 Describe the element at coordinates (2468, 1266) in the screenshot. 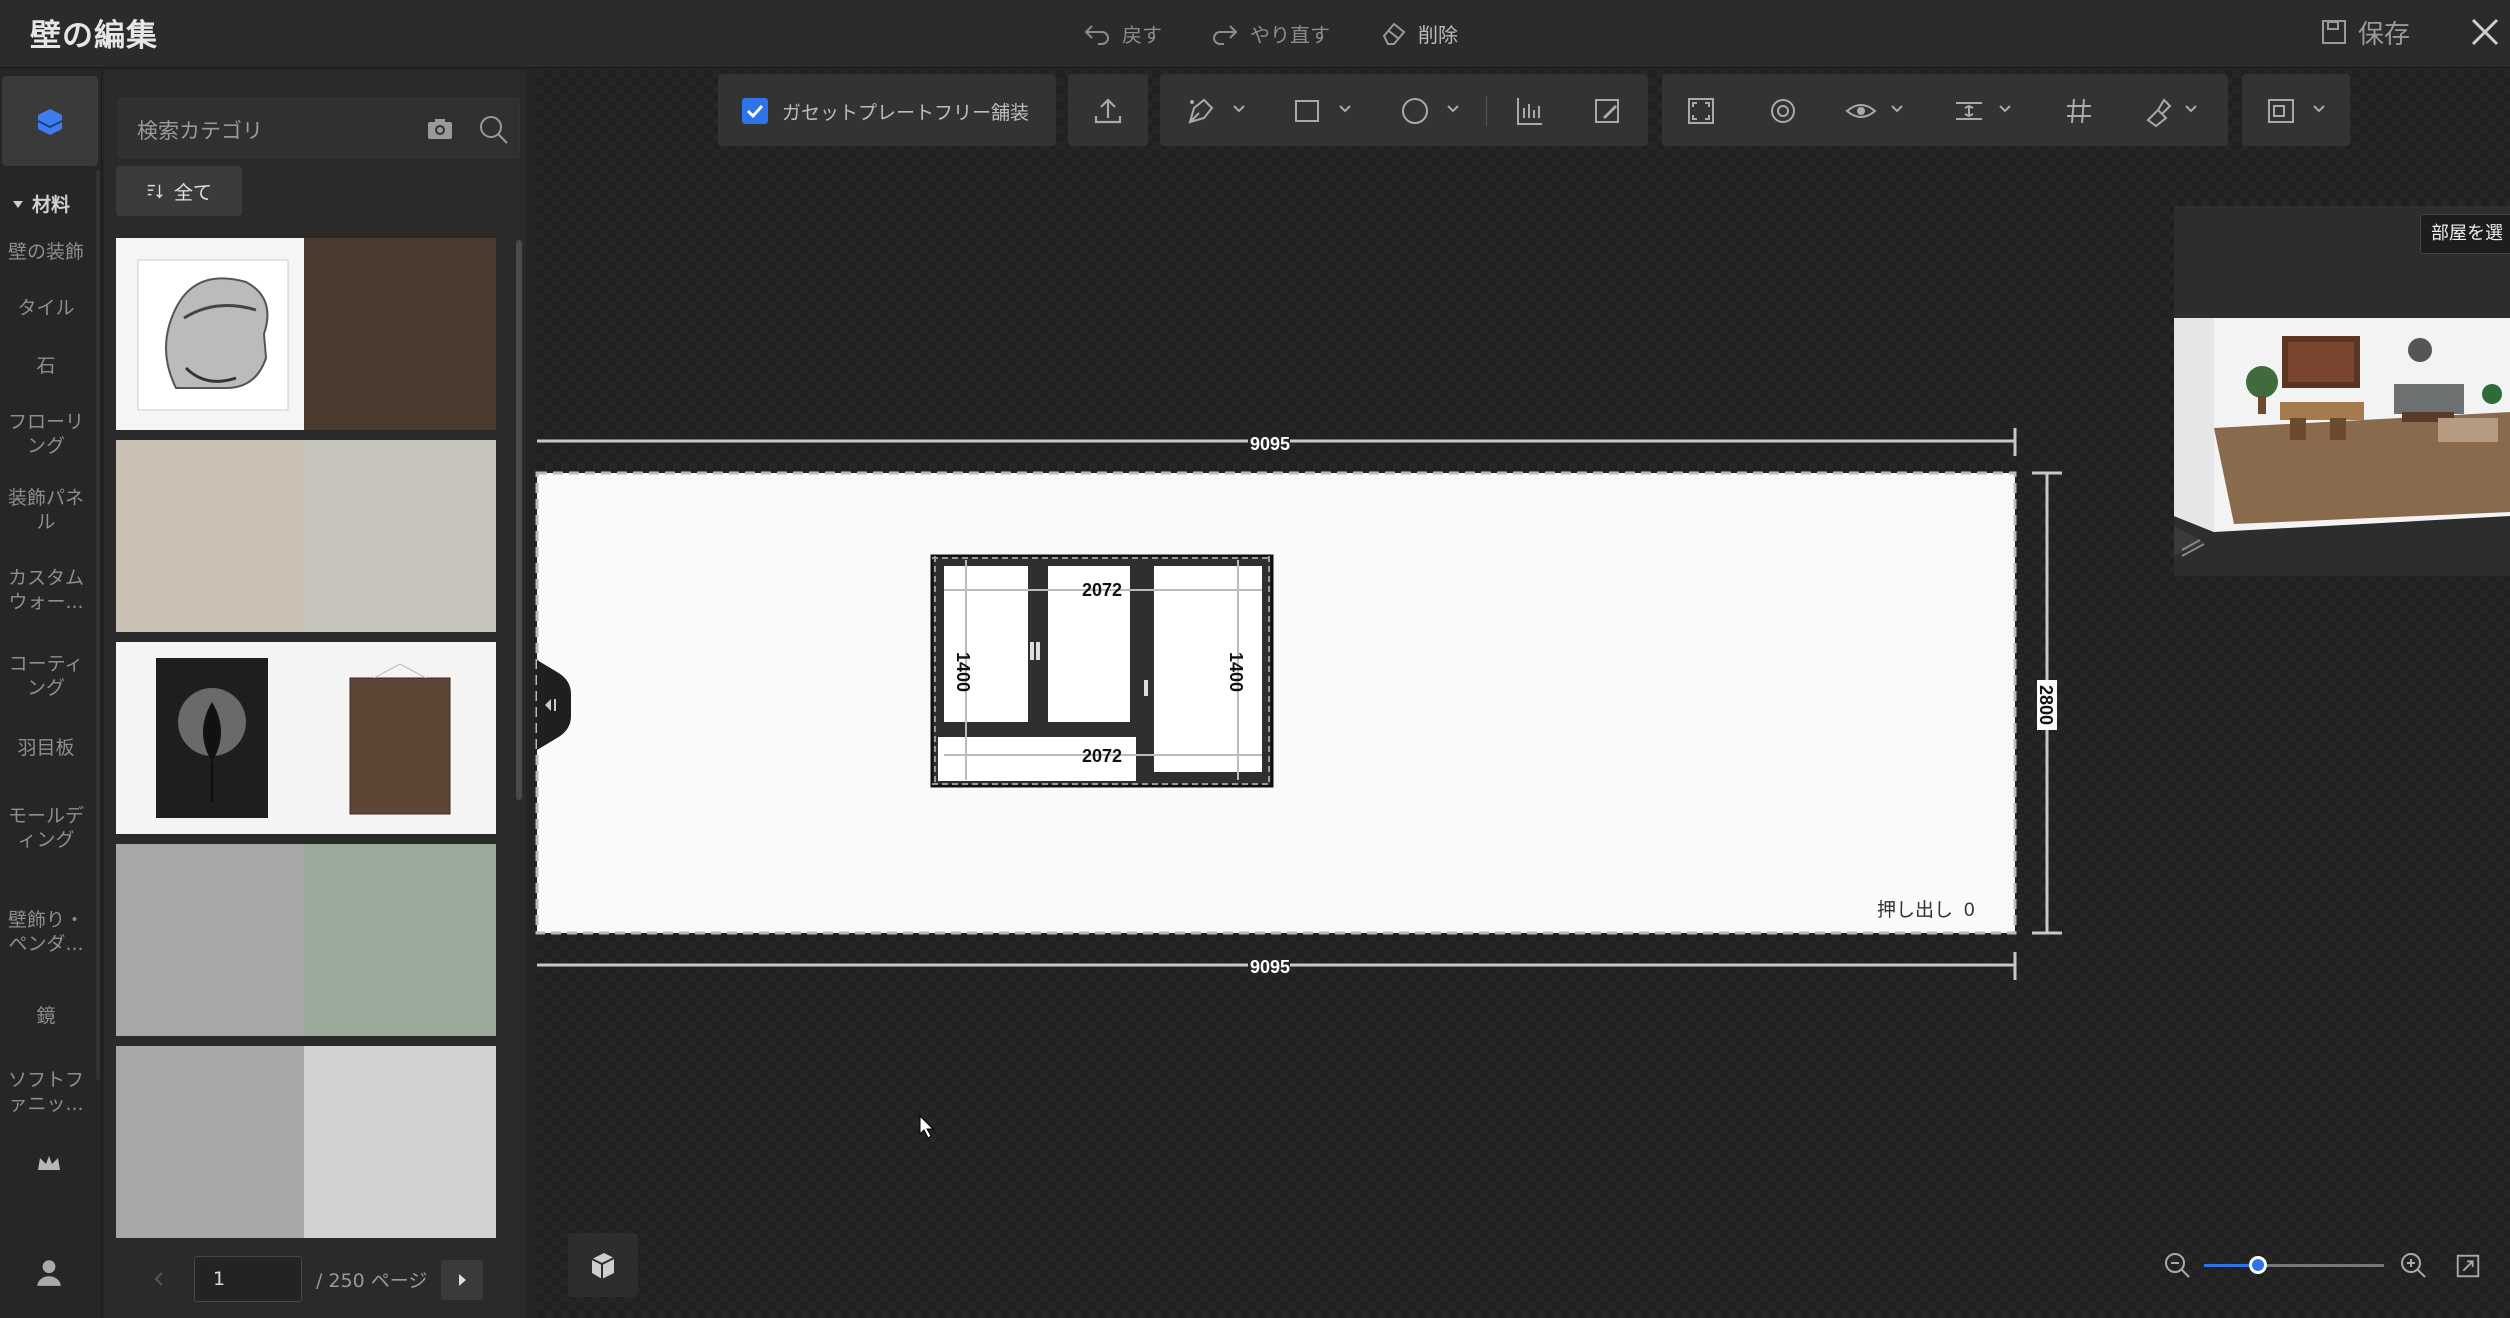

I see `fullscreen-icon` at that location.